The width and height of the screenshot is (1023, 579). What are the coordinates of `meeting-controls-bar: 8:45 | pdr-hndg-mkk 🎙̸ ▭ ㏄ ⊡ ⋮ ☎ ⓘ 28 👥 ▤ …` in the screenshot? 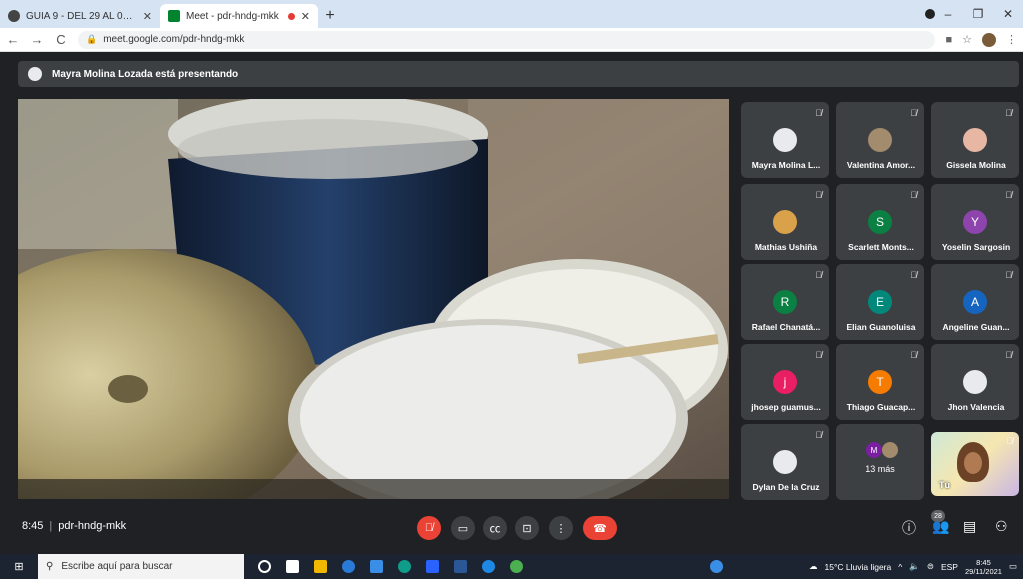 It's located at (511, 528).